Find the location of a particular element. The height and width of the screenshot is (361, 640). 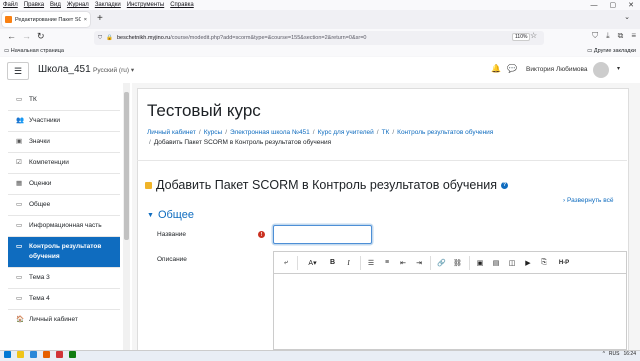

bold-icon: B is located at coordinates (333, 263).